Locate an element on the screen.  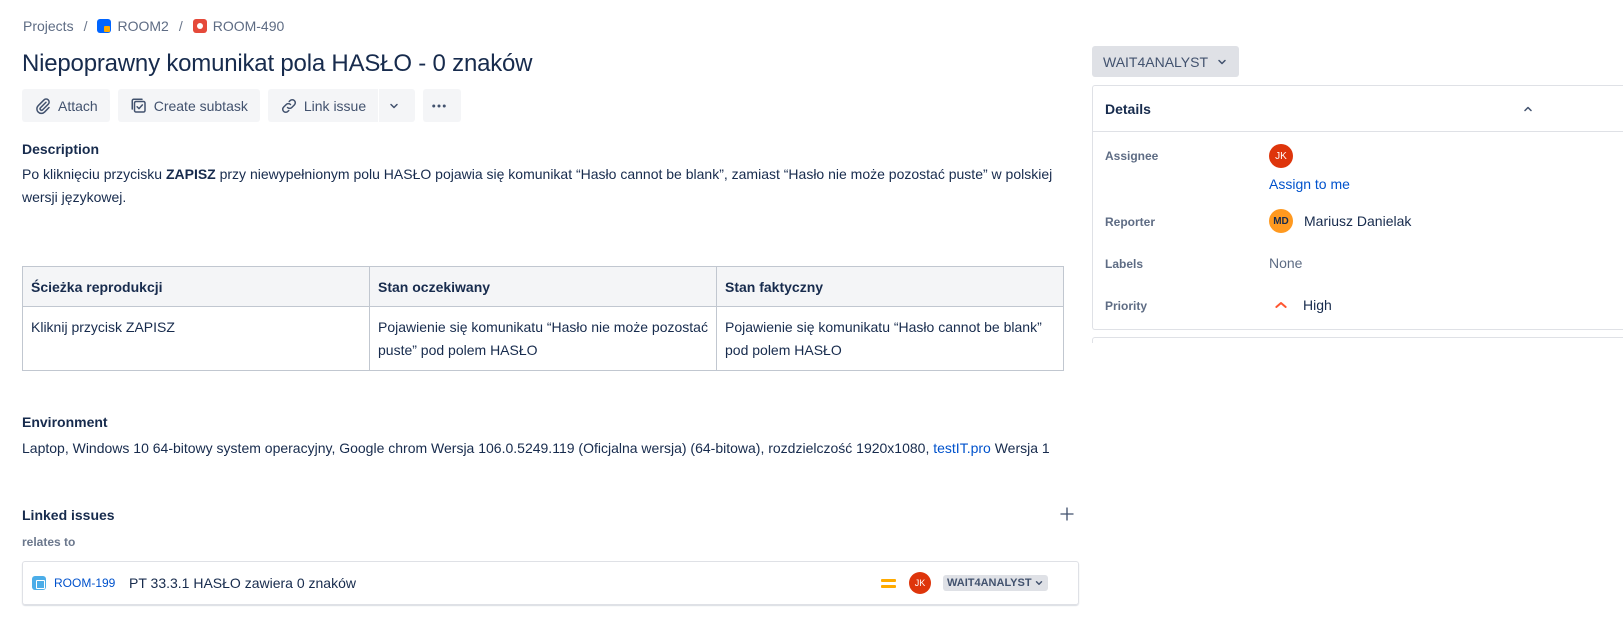
linked-issue-key: ROOM-199 is located at coordinates (84, 583).